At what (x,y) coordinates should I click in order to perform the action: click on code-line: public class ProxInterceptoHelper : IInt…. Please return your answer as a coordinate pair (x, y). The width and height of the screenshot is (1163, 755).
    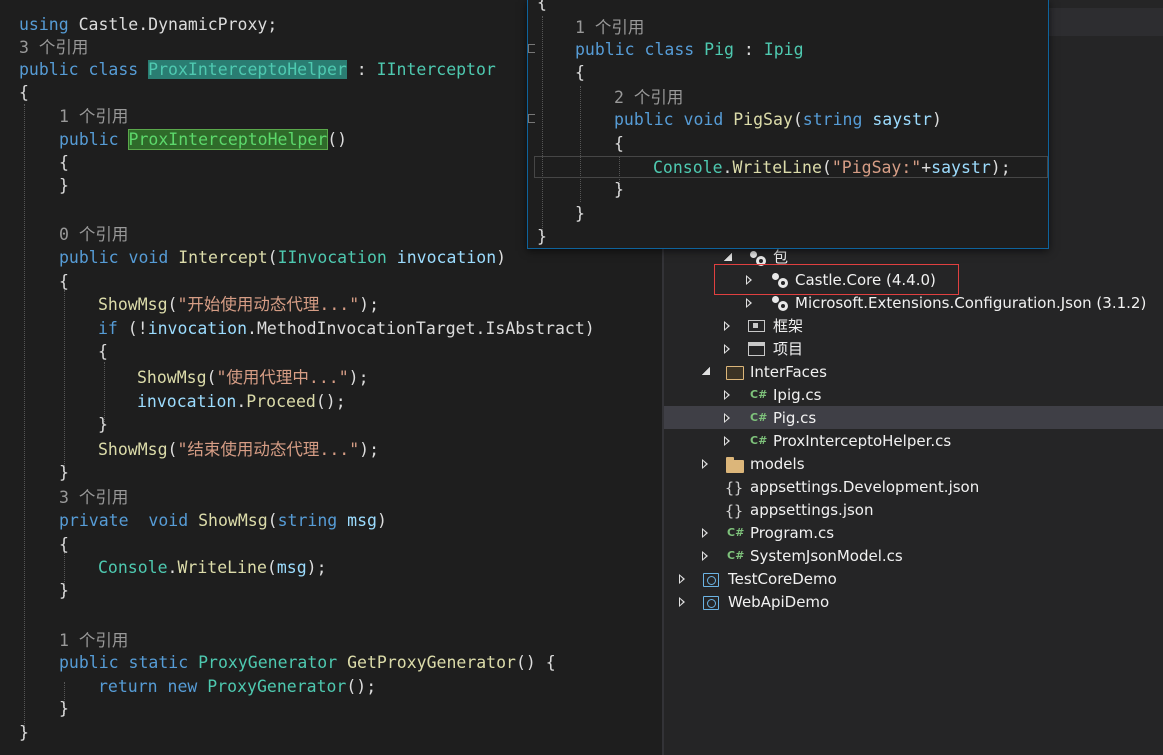
    Looking at the image, I should click on (257, 69).